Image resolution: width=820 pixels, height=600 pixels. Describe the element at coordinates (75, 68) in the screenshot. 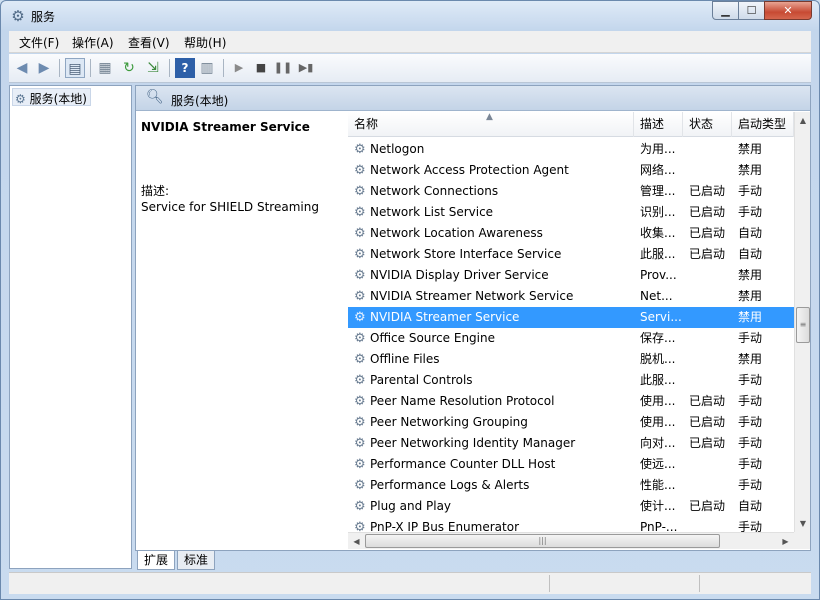

I see `console-tree-icon: ▤` at that location.